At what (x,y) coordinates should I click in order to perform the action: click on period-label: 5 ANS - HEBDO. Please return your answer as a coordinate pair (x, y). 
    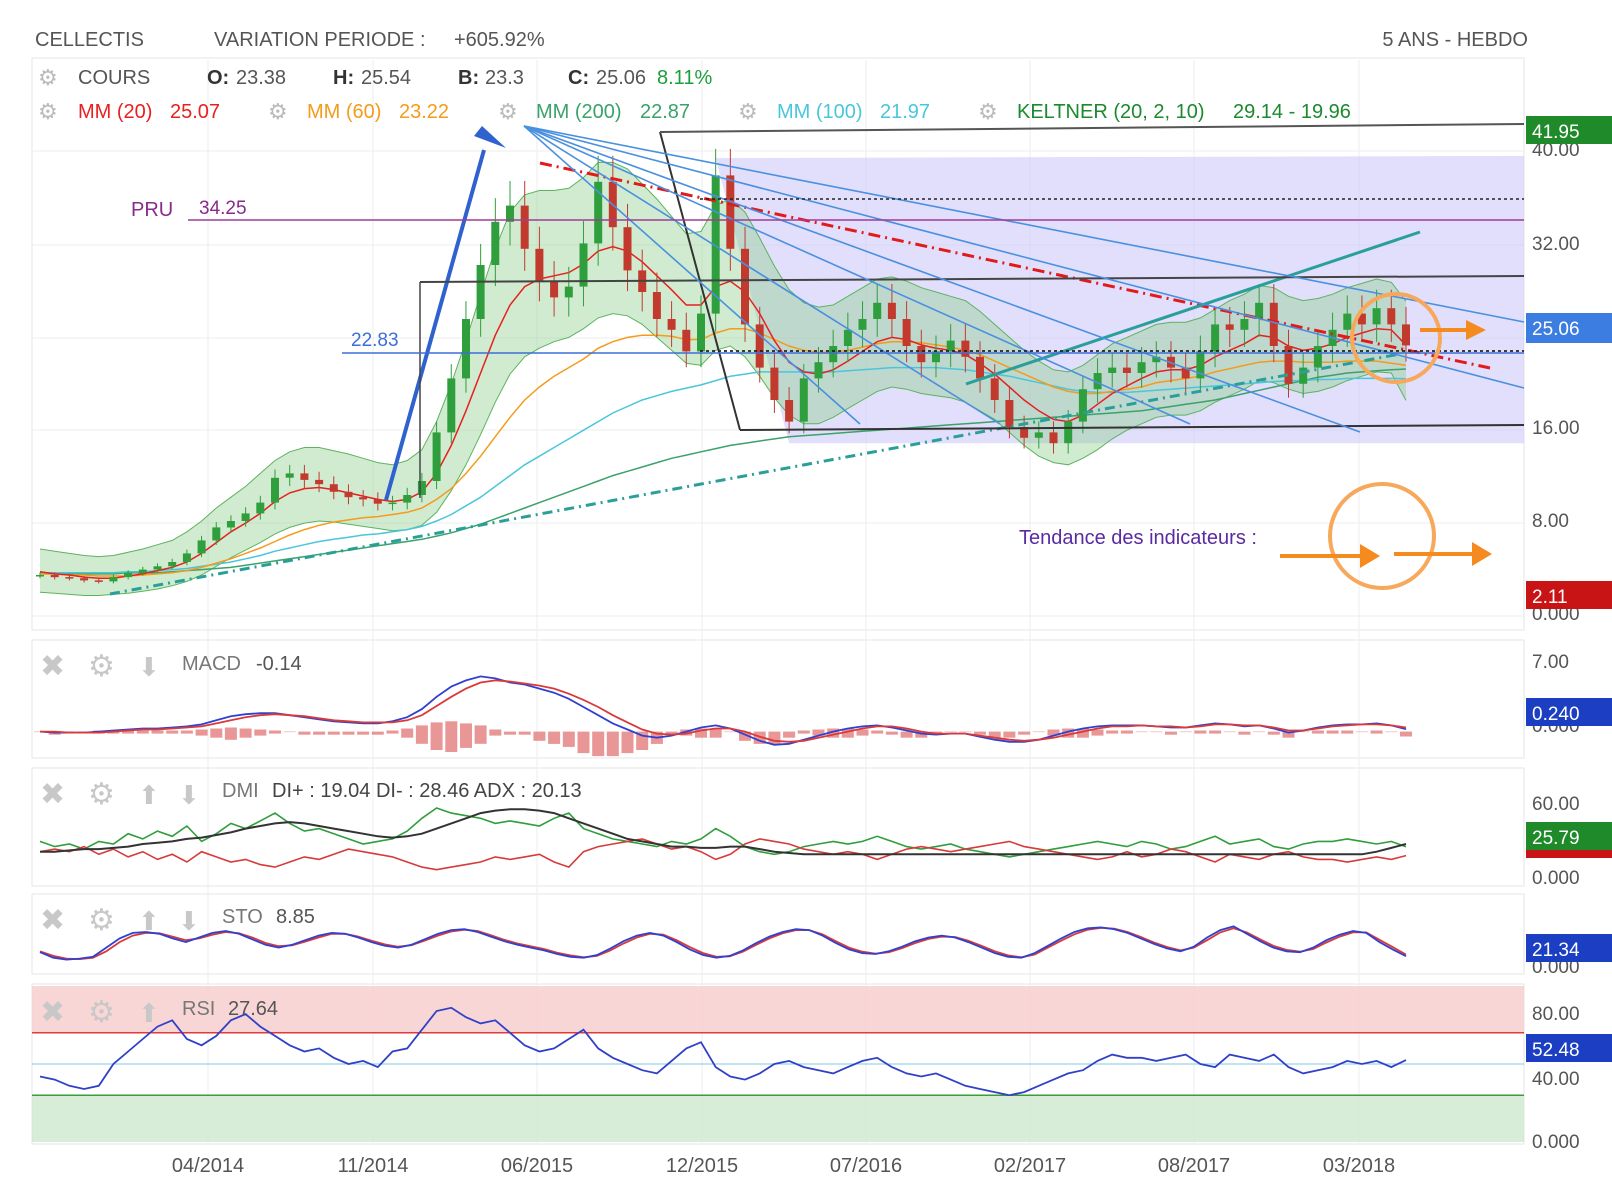
    Looking at the image, I should click on (1455, 40).